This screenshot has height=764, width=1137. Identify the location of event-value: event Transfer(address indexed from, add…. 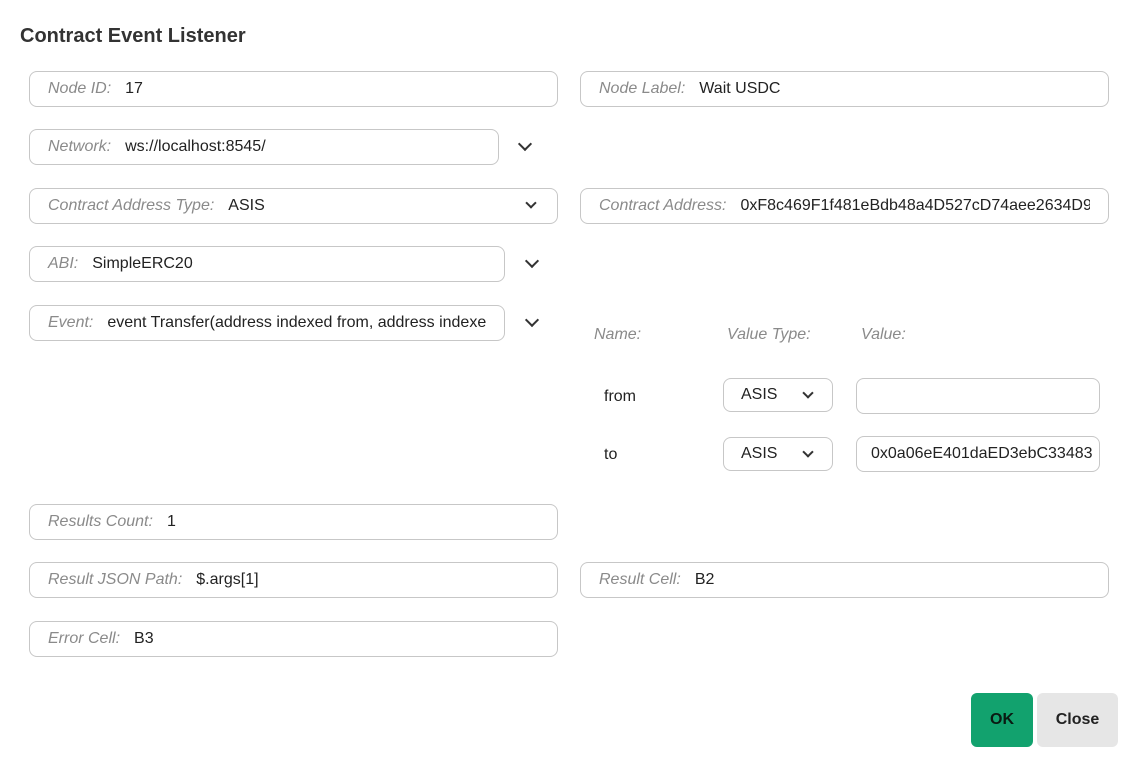
(296, 322).